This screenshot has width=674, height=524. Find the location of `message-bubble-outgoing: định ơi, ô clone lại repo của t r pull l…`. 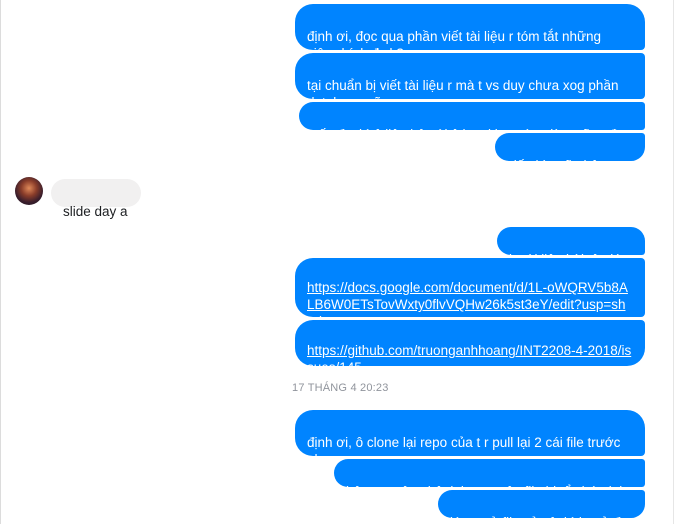

message-bubble-outgoing: định ơi, ô clone lại repo của t r pull l… is located at coordinates (470, 438).